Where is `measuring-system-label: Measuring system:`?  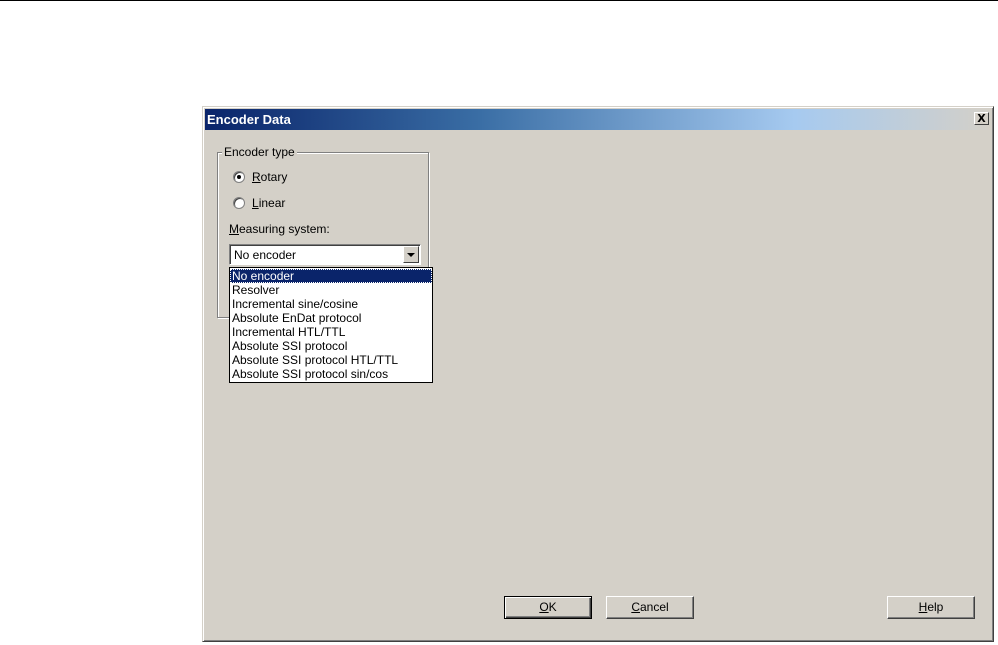 measuring-system-label: Measuring system: is located at coordinates (279, 229).